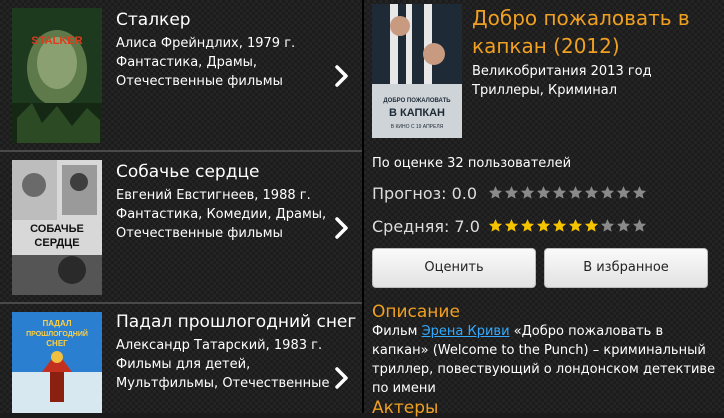 The height and width of the screenshot is (418, 724). Describe the element at coordinates (188, 172) in the screenshot. I see `movie-title: Собачье сердце` at that location.